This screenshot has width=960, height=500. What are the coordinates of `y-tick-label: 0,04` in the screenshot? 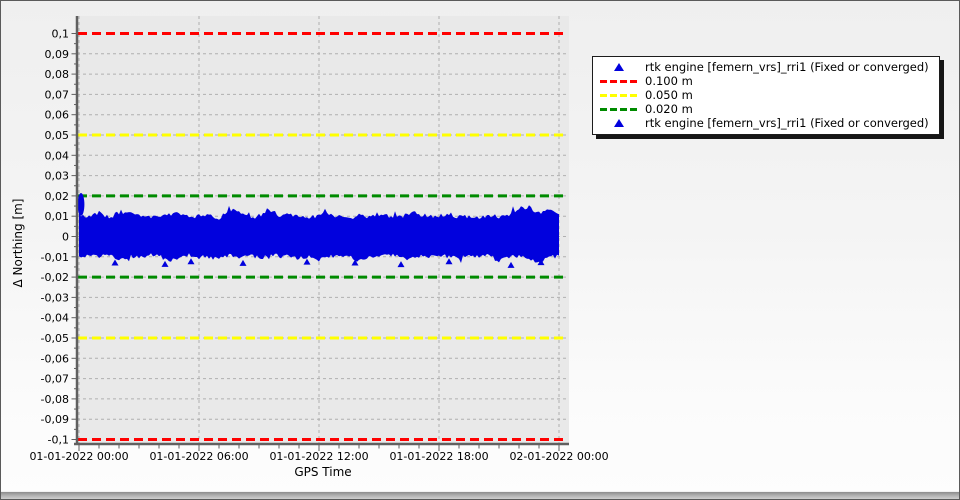 It's located at (57, 155).